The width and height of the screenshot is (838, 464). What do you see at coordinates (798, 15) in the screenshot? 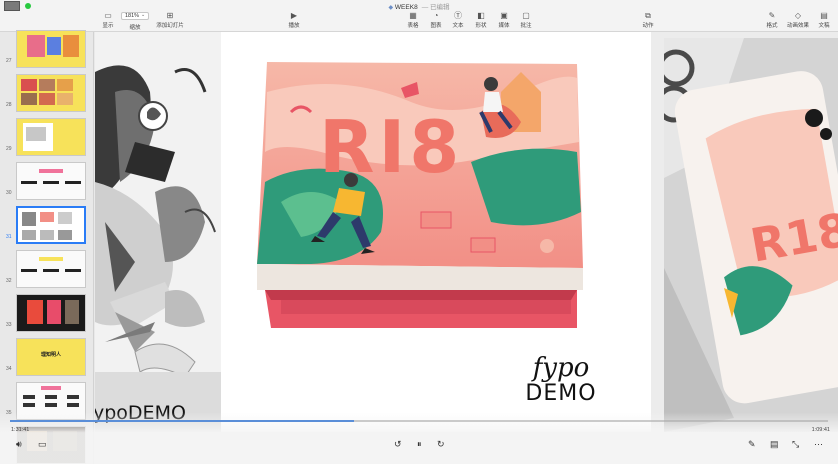
I see `diamond-icon: ◇` at bounding box center [798, 15].